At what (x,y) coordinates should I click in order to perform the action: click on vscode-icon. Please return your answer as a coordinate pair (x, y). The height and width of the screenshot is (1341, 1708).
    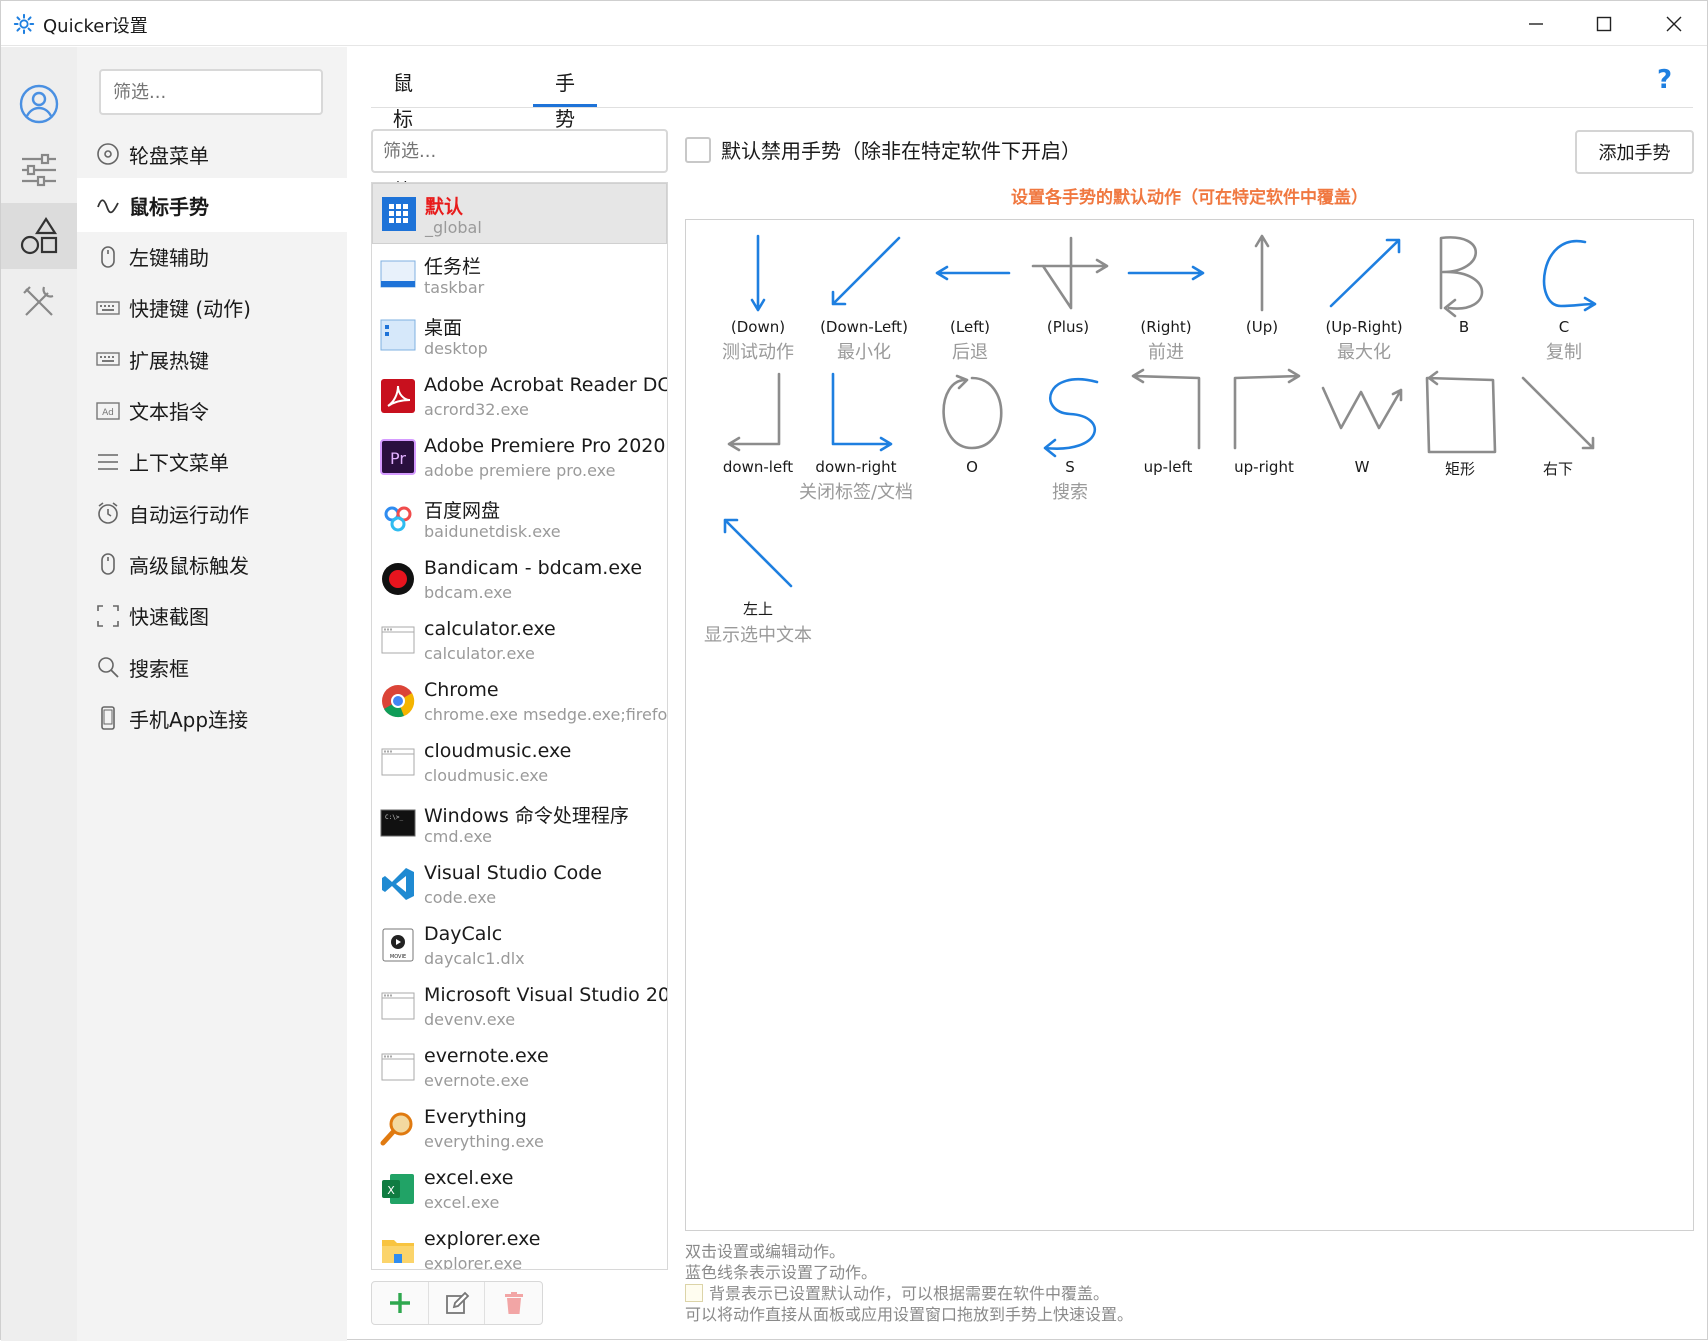
    Looking at the image, I should click on (398, 884).